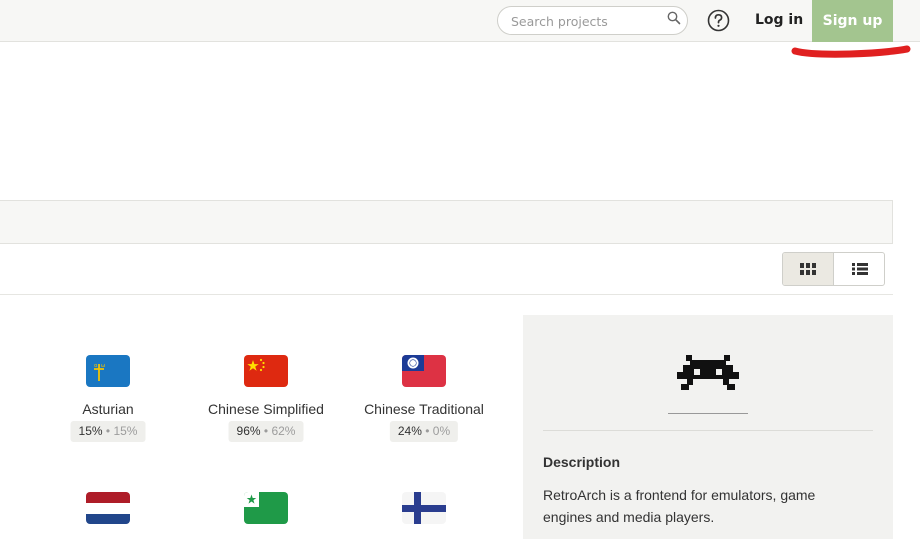 The width and height of the screenshot is (920, 539). What do you see at coordinates (852, 21) in the screenshot?
I see `signup-button: Sign up` at bounding box center [852, 21].